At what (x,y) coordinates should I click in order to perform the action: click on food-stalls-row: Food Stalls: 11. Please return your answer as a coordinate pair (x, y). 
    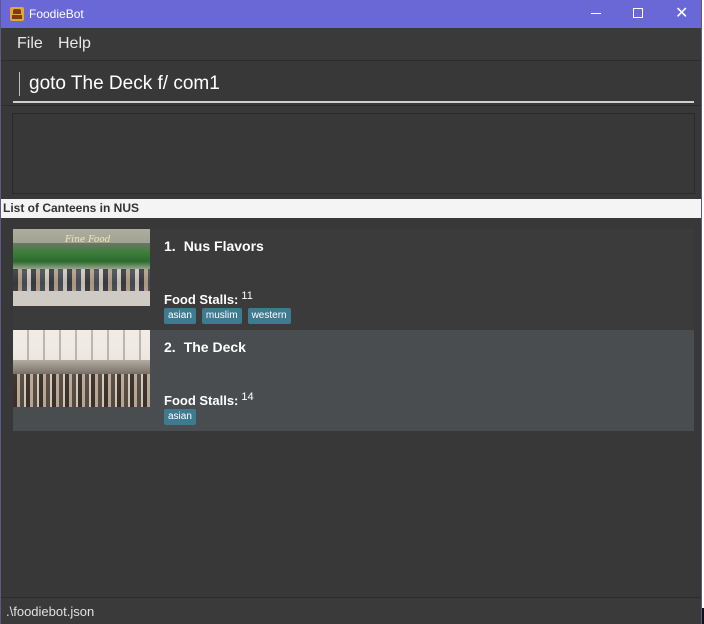
    Looking at the image, I should click on (208, 298).